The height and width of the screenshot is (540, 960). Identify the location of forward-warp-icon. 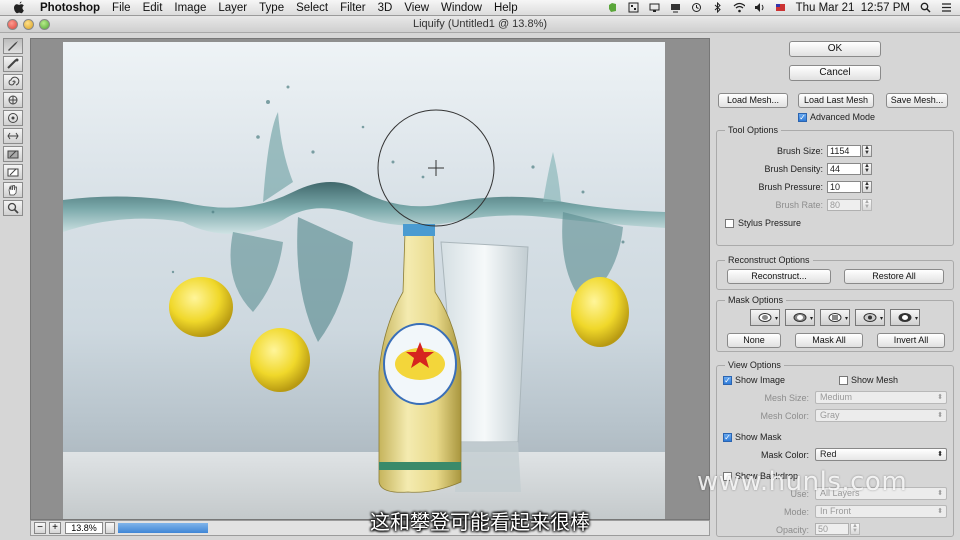
(13, 46).